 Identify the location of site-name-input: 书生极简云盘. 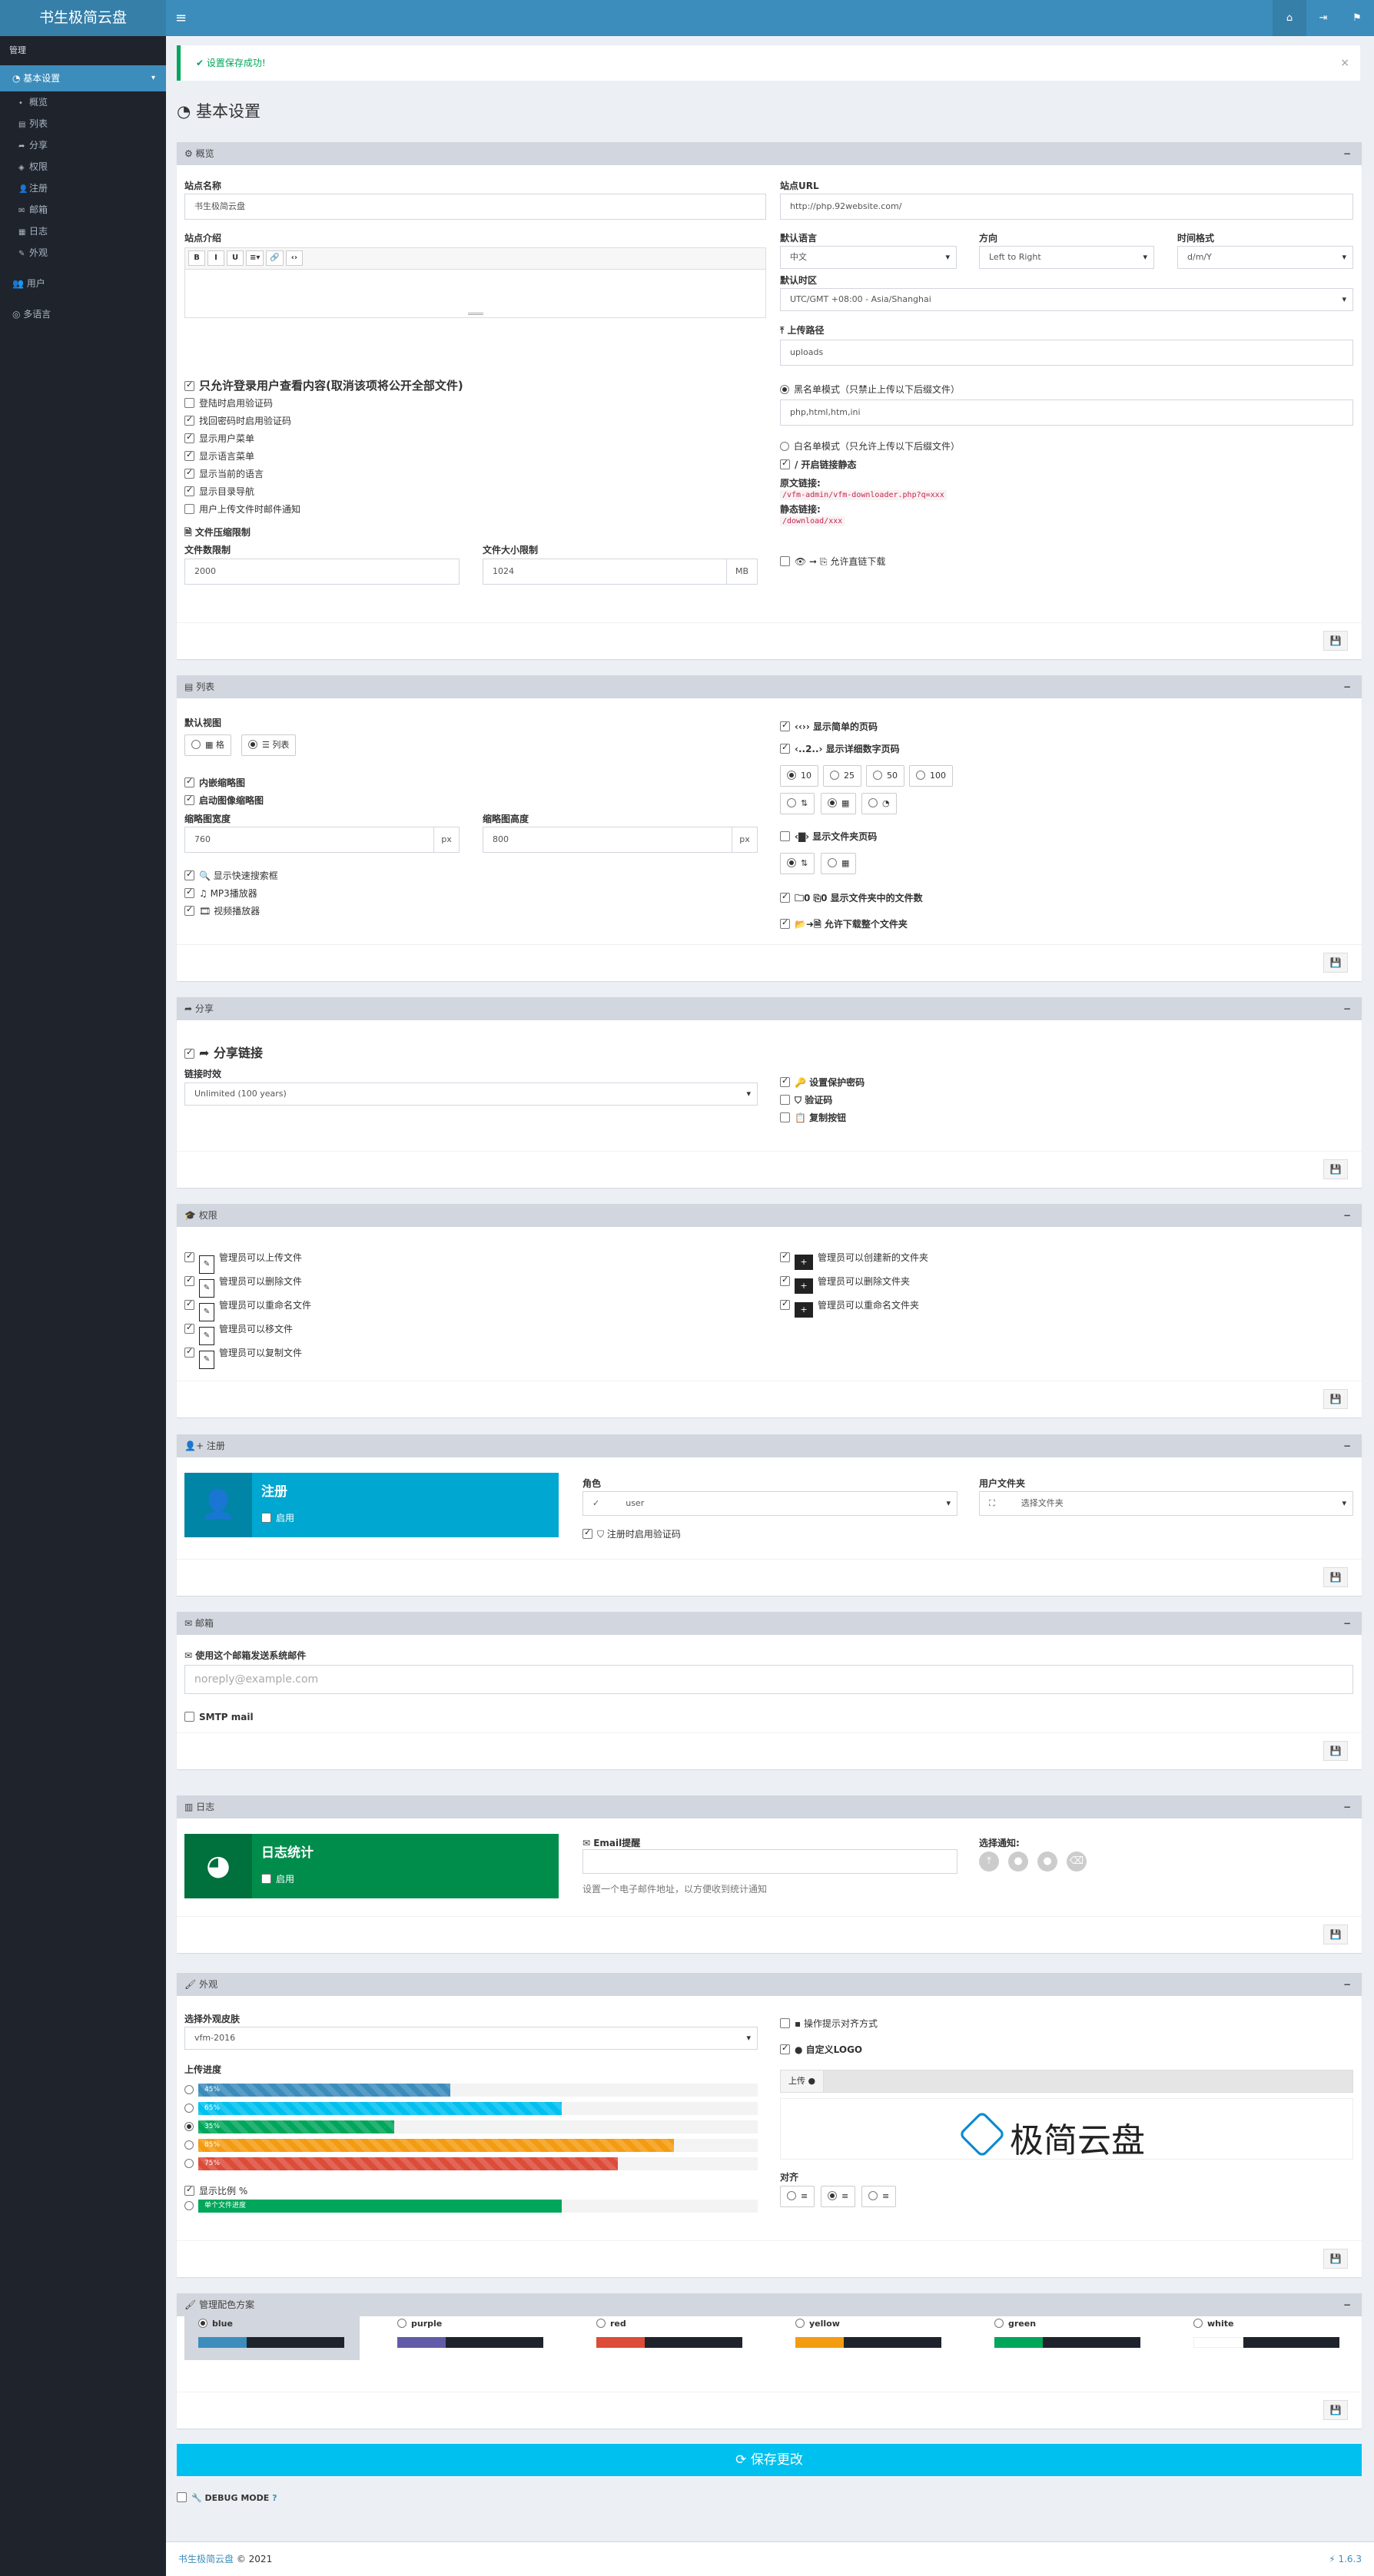
(475, 207).